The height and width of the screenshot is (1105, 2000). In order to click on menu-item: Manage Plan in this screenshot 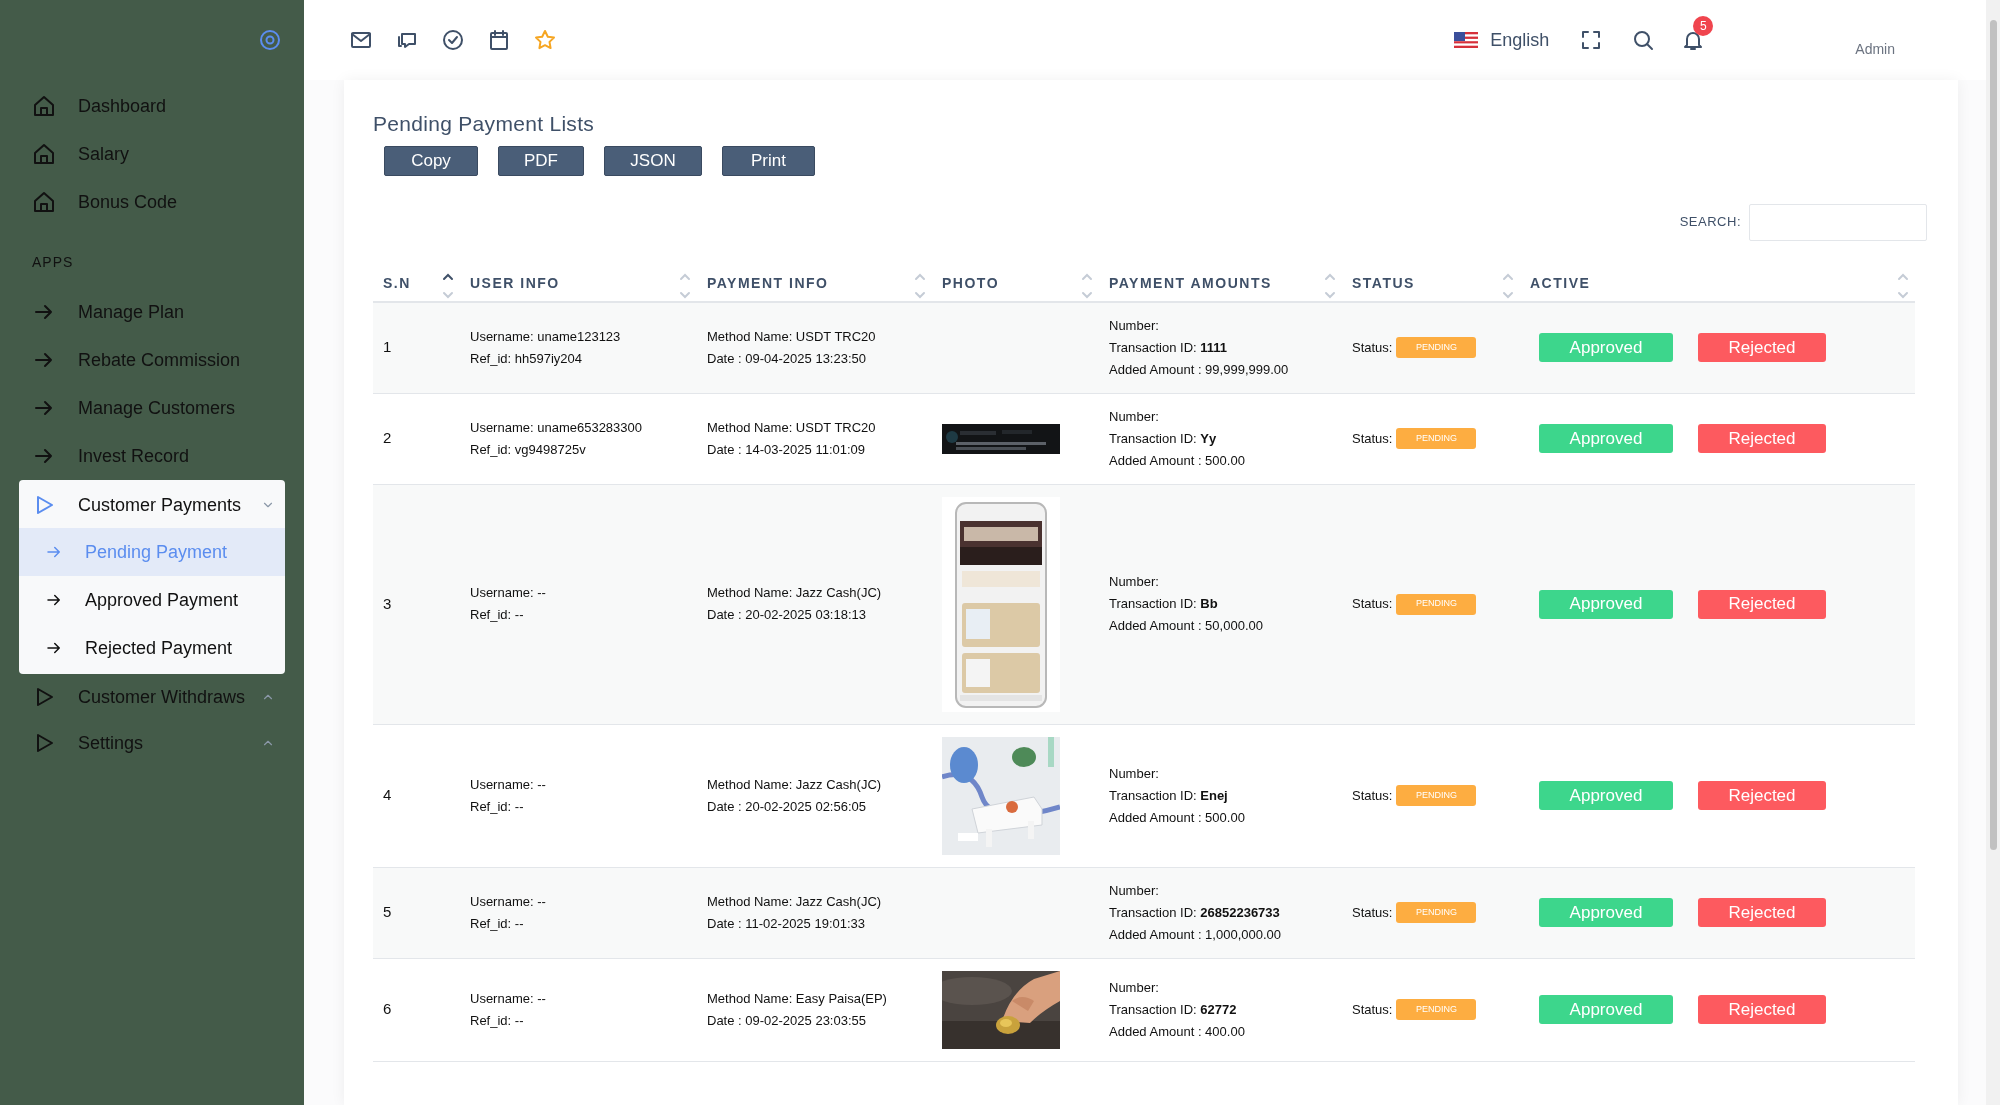, I will do `click(152, 312)`.